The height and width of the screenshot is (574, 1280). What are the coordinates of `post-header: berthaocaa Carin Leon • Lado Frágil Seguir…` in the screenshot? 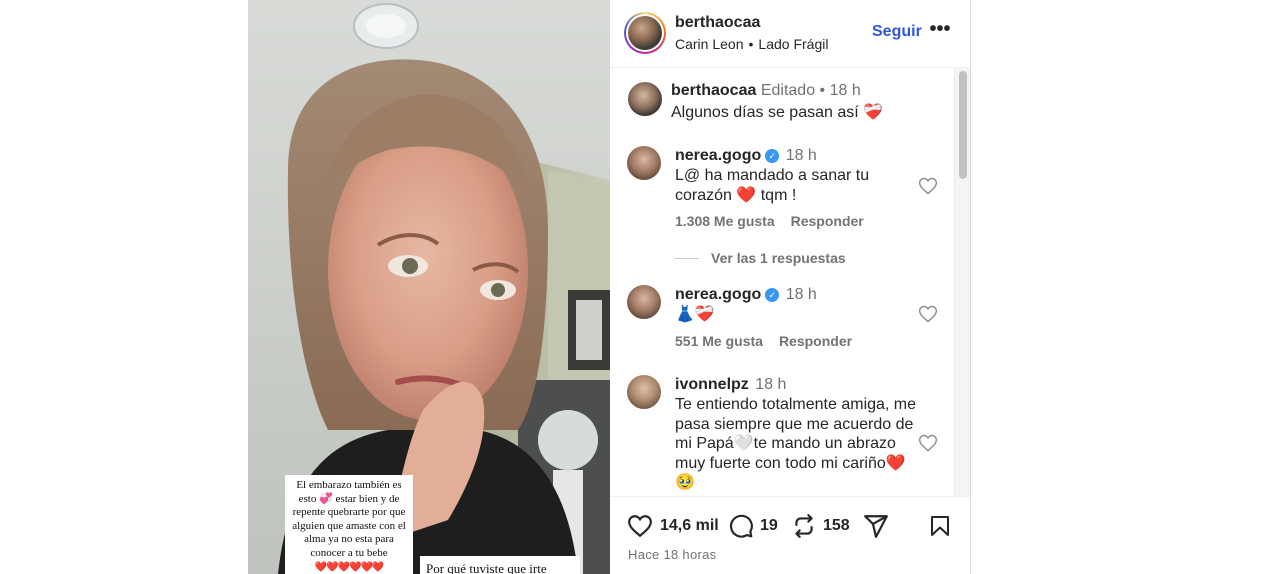 It's located at (790, 34).